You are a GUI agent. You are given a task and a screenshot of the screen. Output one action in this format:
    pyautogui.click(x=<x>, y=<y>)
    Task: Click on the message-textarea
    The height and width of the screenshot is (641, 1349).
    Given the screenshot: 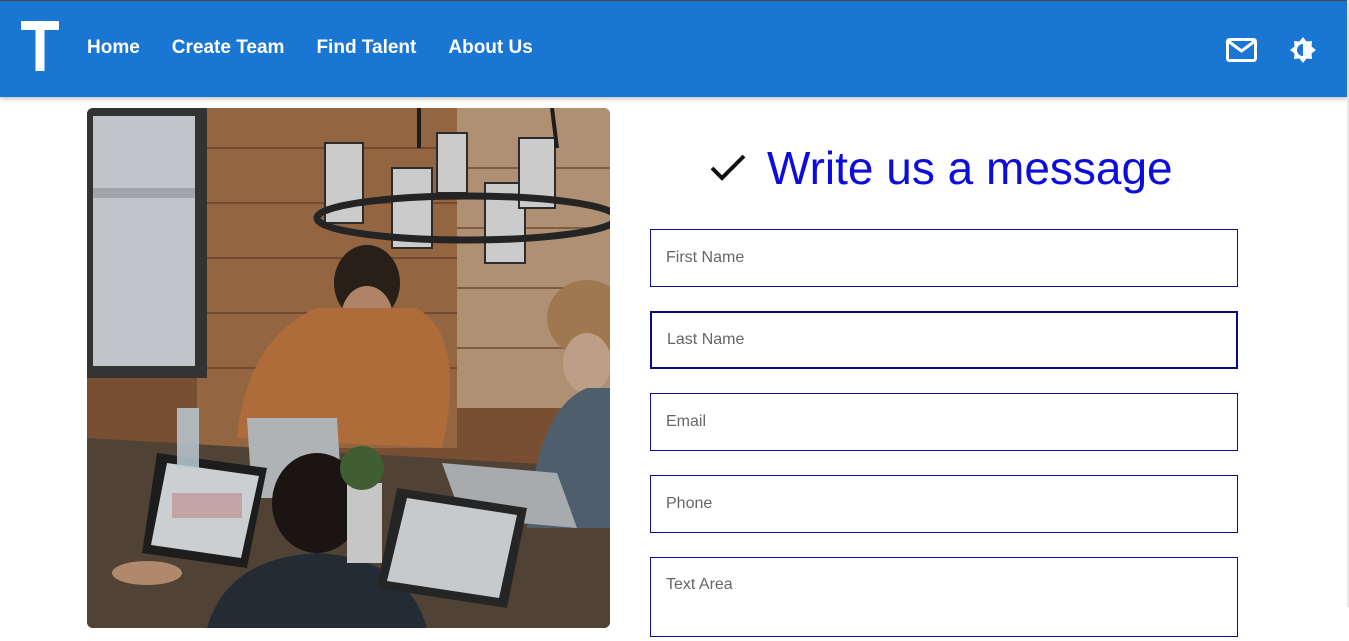 What is the action you would take?
    pyautogui.click(x=944, y=597)
    